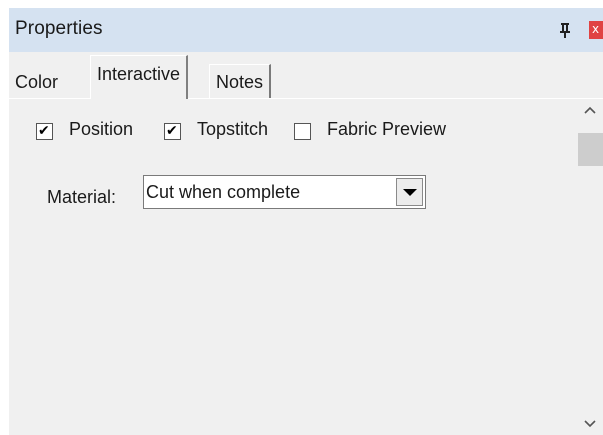 The height and width of the screenshot is (435, 603). I want to click on tab-color: Color, so click(36, 82).